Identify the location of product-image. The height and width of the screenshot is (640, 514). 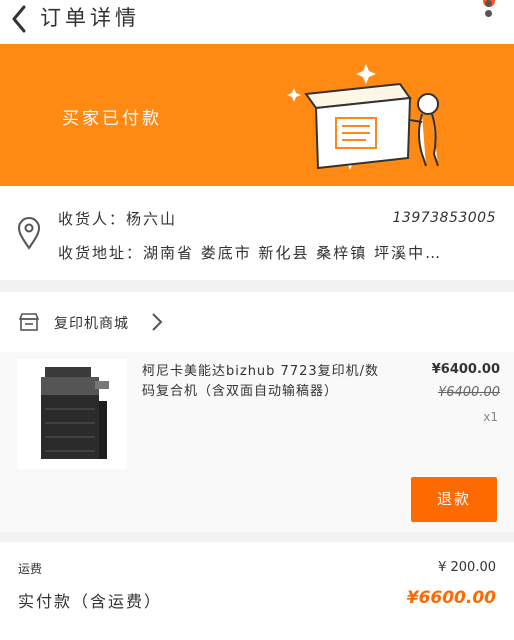
(72, 414).